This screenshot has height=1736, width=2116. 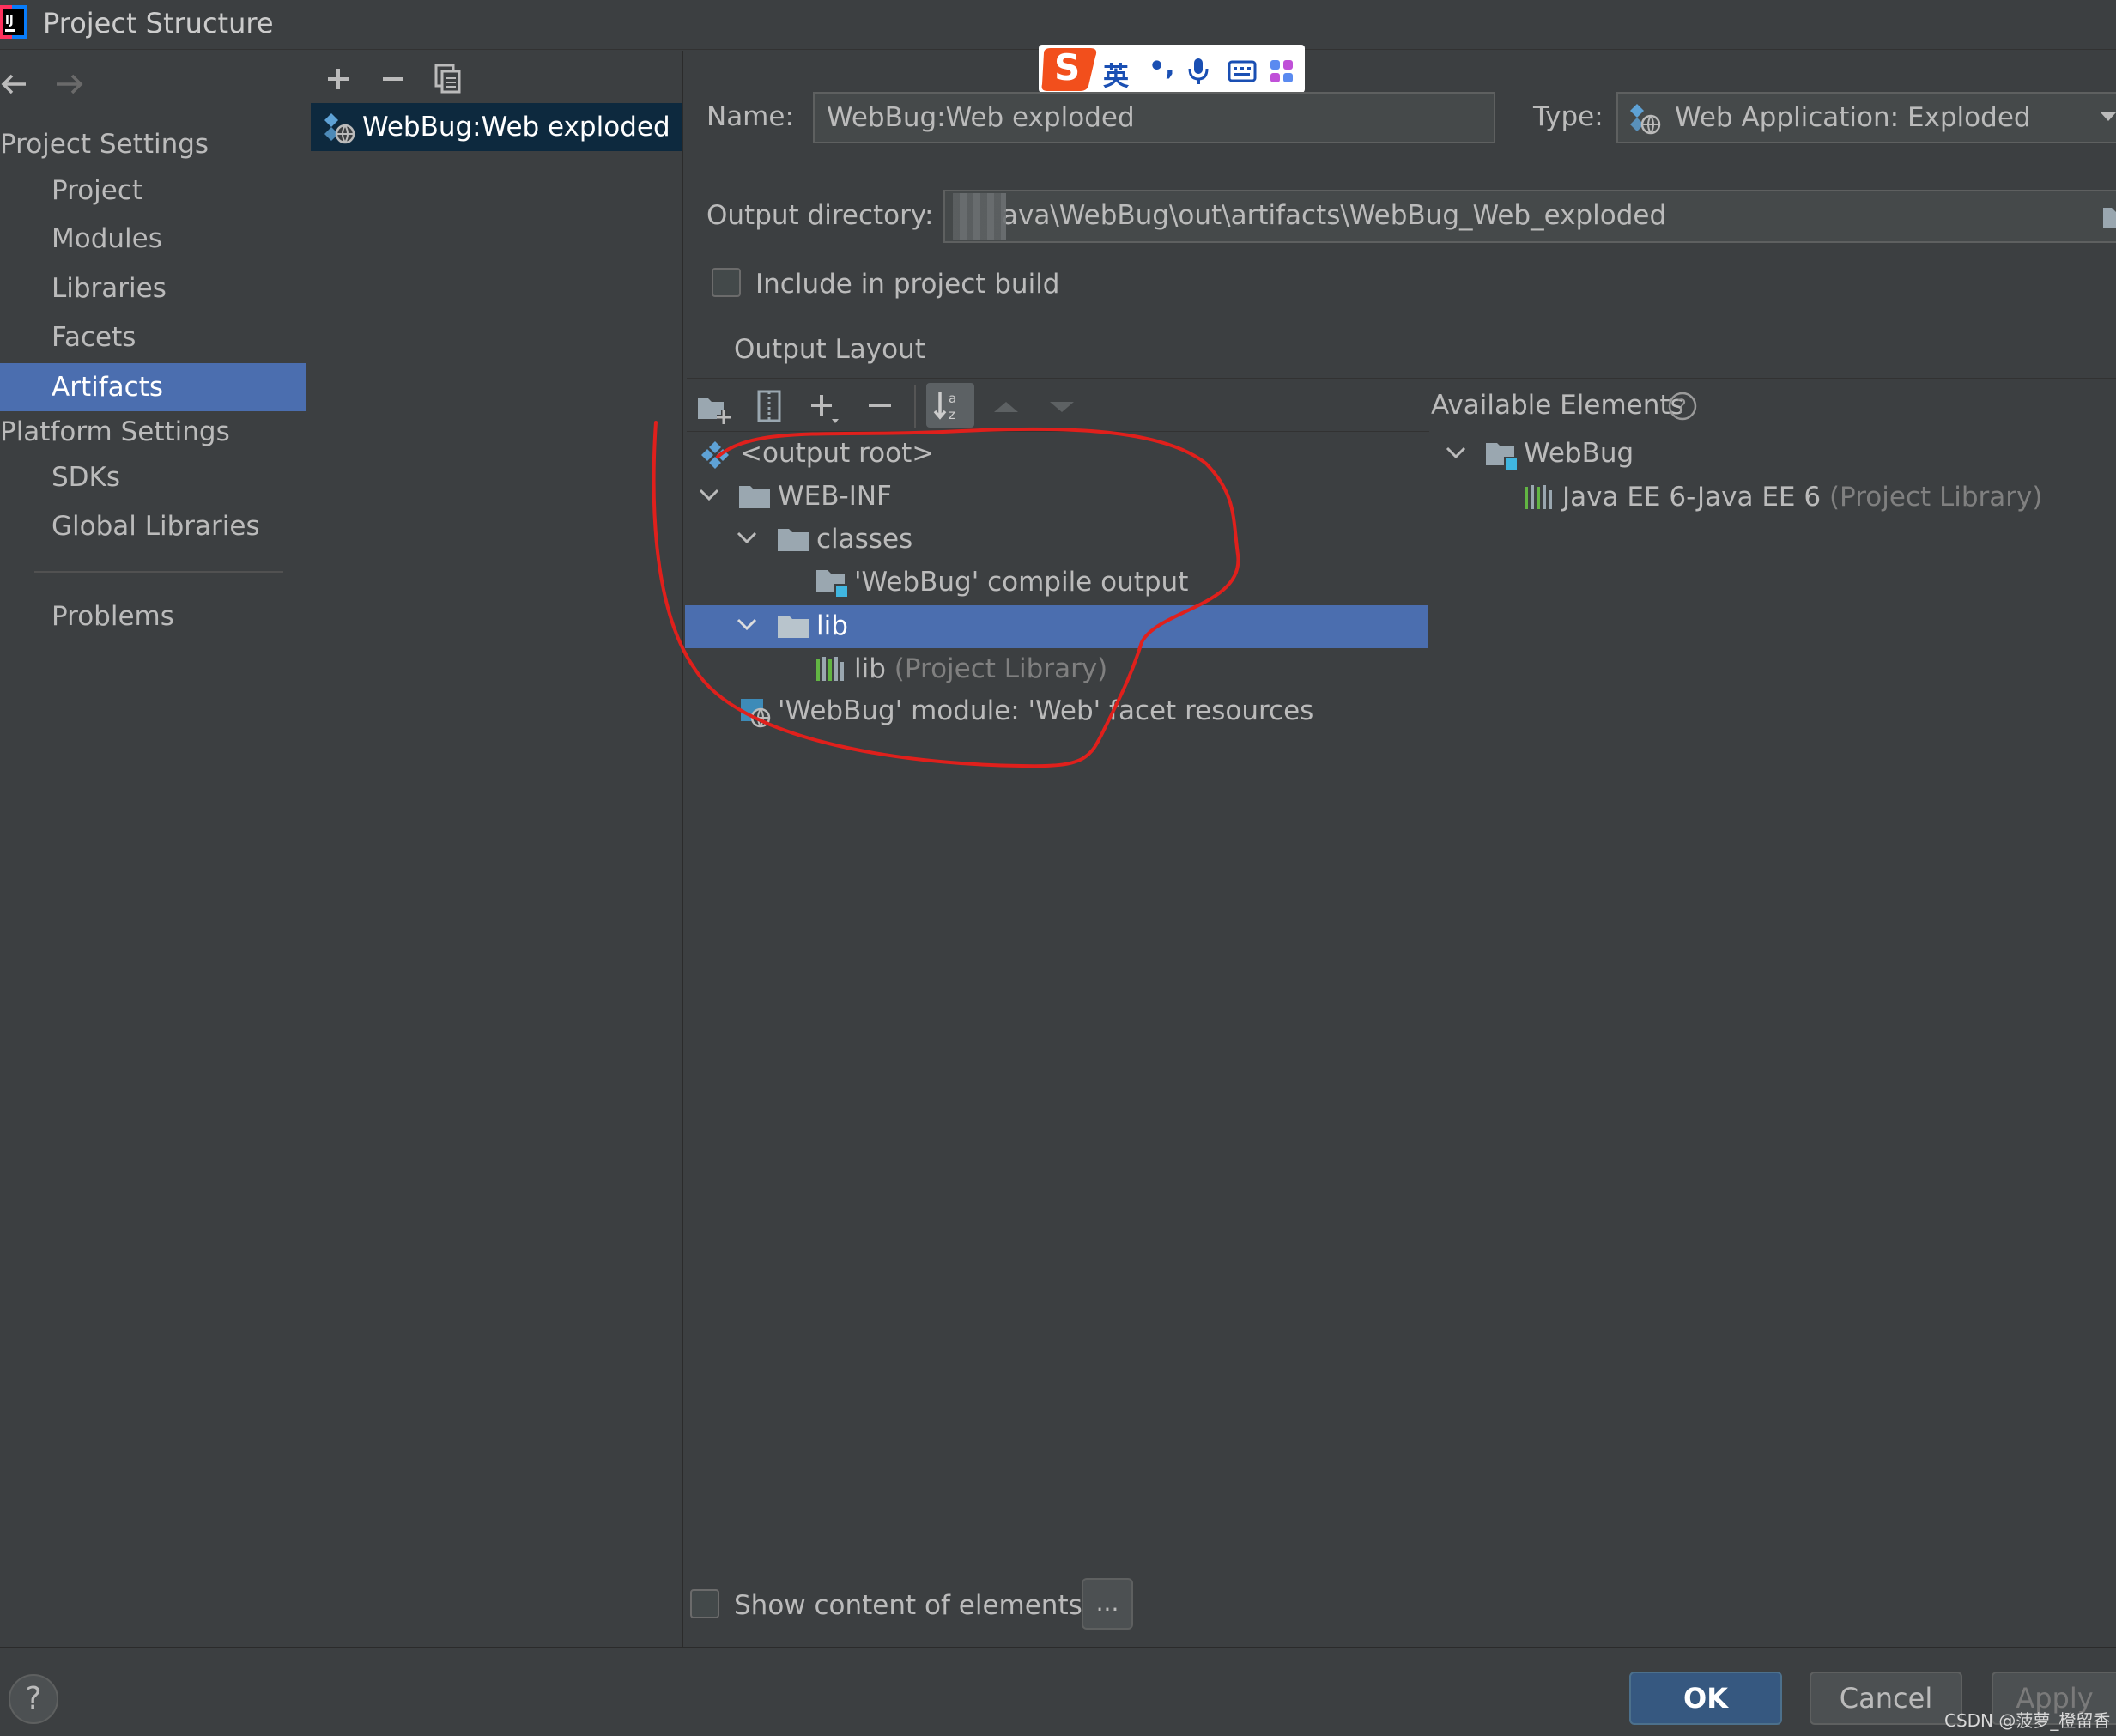 I want to click on name-label: Name:, so click(x=750, y=116).